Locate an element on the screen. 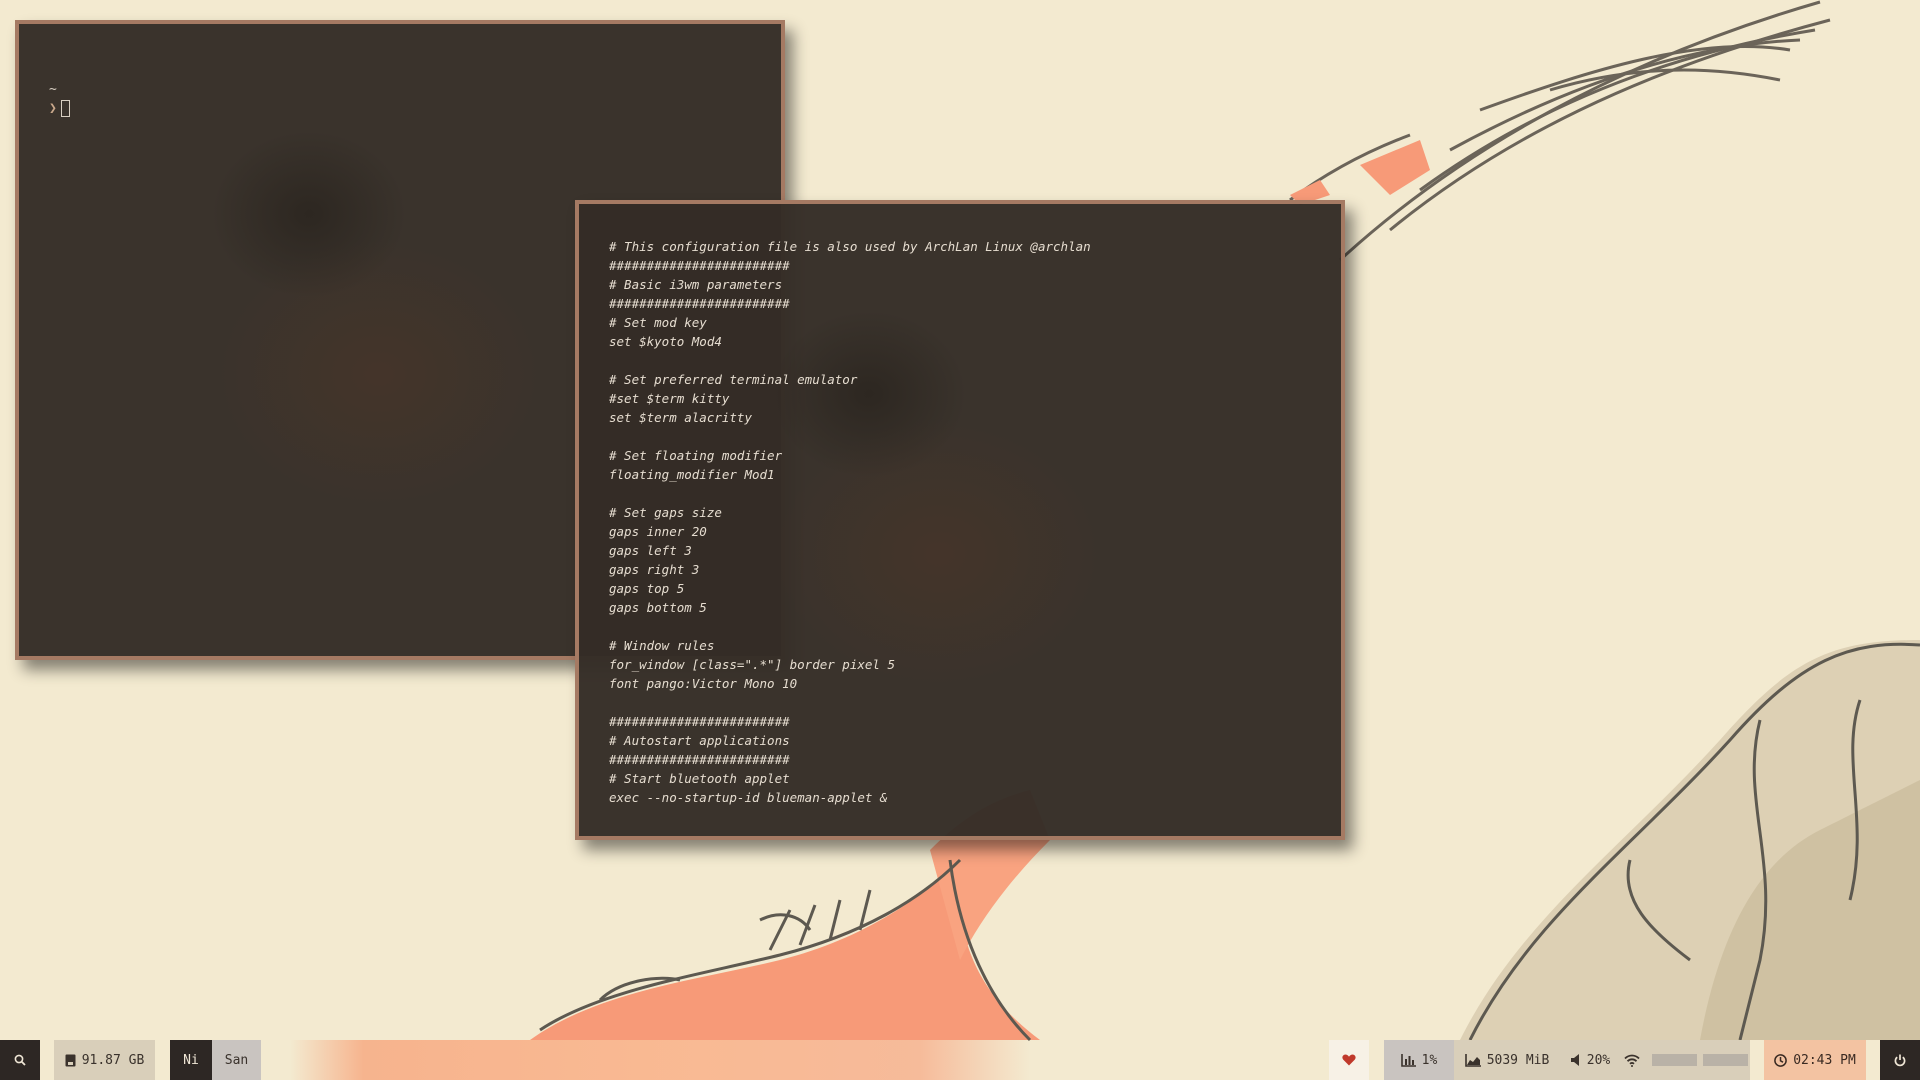  text-cursor is located at coordinates (65, 108).